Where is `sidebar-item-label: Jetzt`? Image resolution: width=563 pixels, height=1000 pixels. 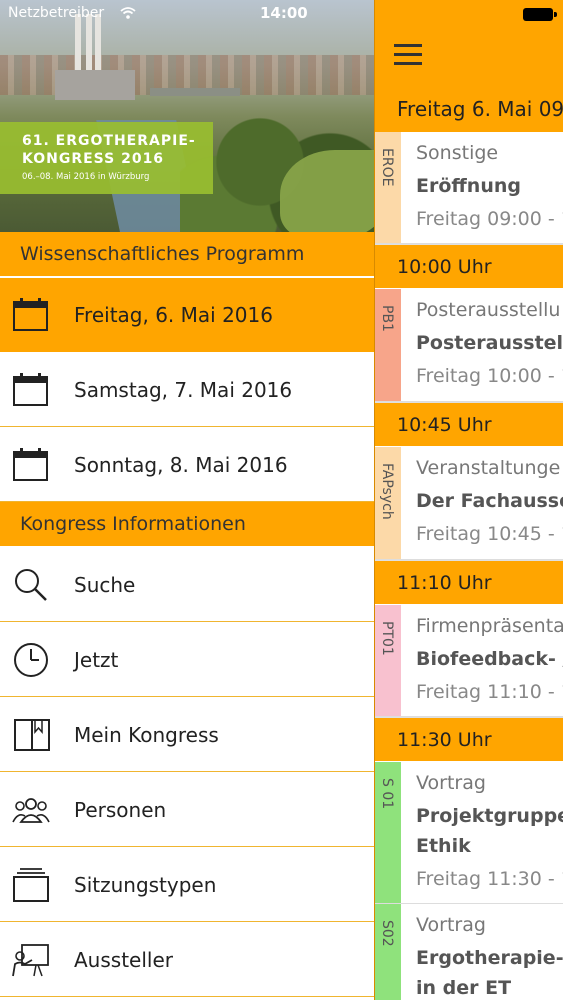 sidebar-item-label: Jetzt is located at coordinates (96, 660).